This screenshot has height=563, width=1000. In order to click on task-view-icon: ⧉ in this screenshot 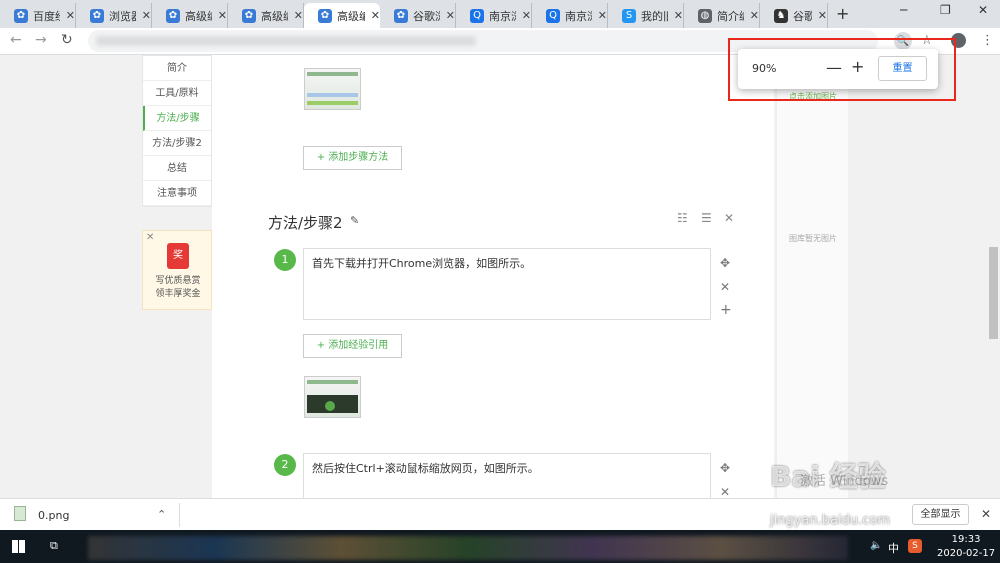, I will do `click(54, 546)`.